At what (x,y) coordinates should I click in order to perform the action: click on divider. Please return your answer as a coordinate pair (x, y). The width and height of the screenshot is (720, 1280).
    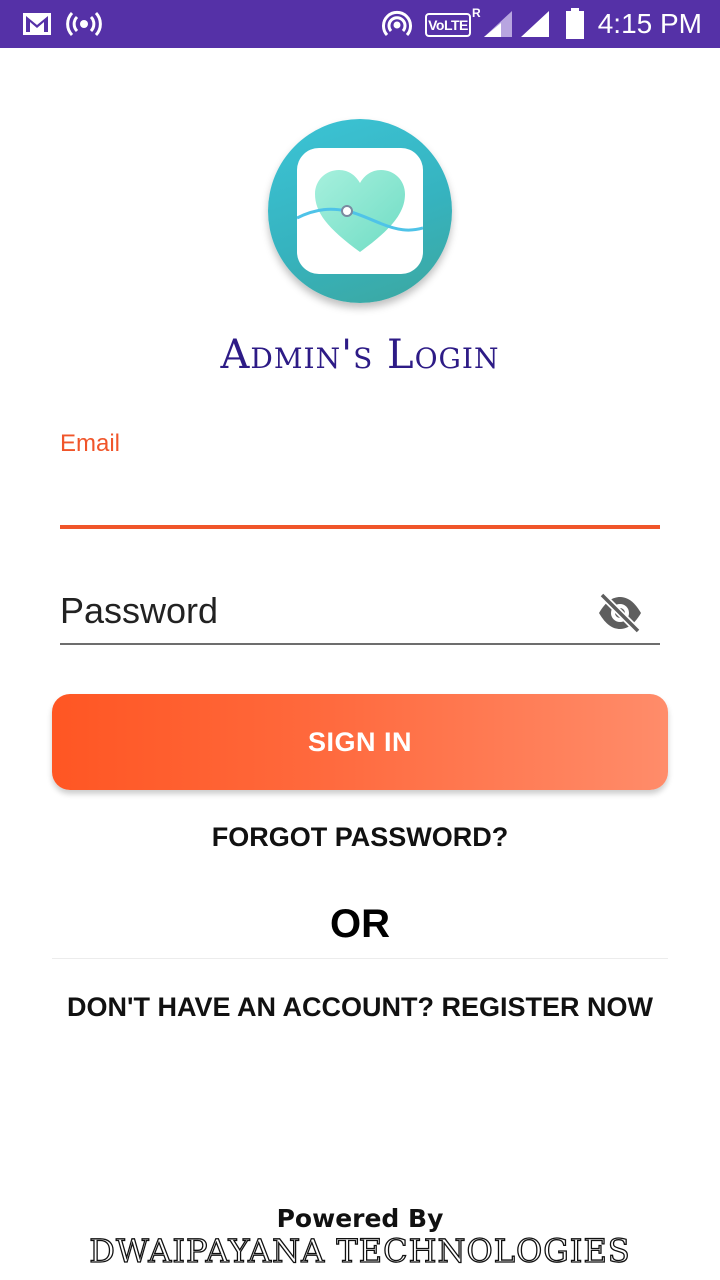
    Looking at the image, I should click on (360, 958).